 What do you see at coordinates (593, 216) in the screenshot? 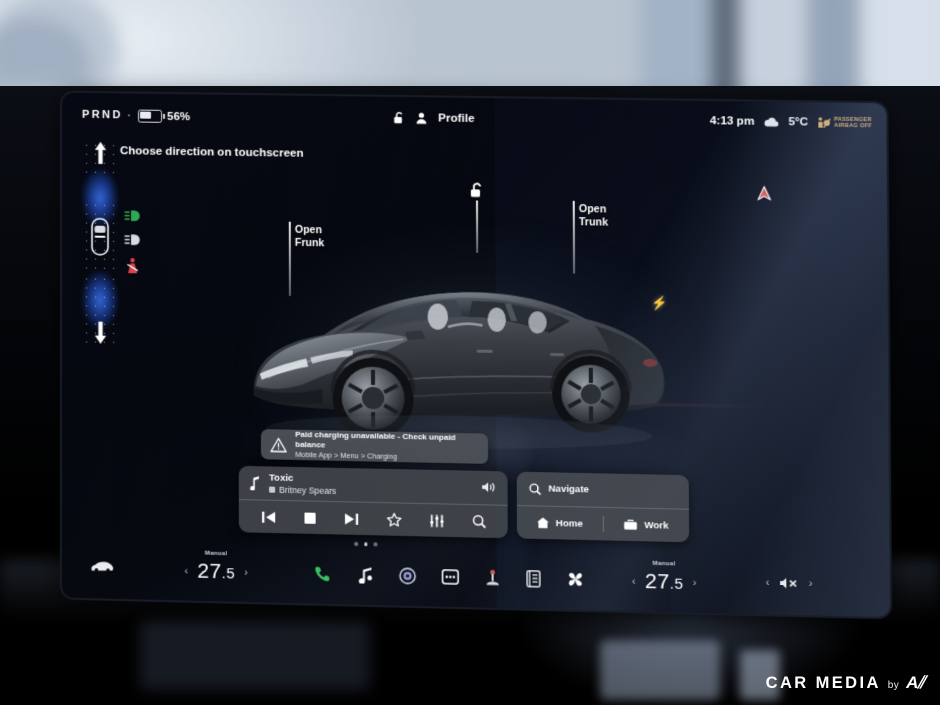
I see `open-trunk-label: Open Trunk` at bounding box center [593, 216].